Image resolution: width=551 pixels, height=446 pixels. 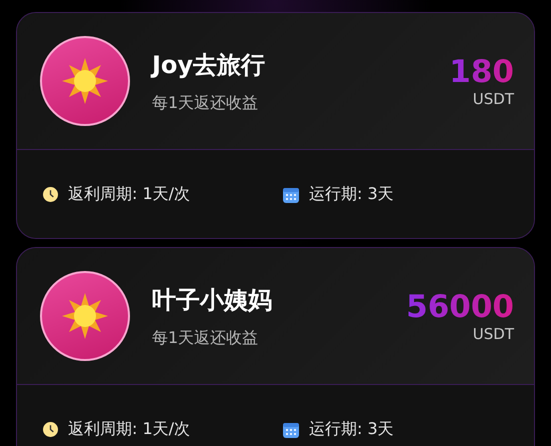 What do you see at coordinates (212, 300) in the screenshot?
I see `plan-name: 叶子小姨妈` at bounding box center [212, 300].